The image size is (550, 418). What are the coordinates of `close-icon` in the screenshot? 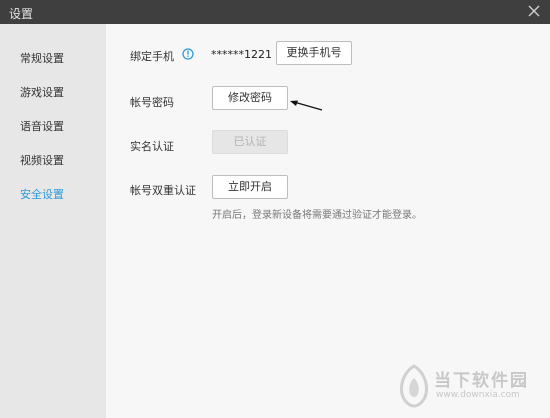 It's located at (534, 11).